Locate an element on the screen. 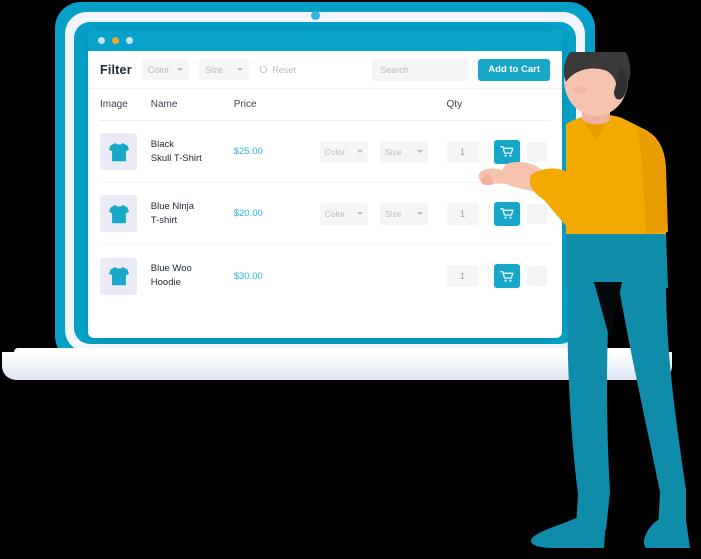  filter-color-select: Color is located at coordinates (165, 69).